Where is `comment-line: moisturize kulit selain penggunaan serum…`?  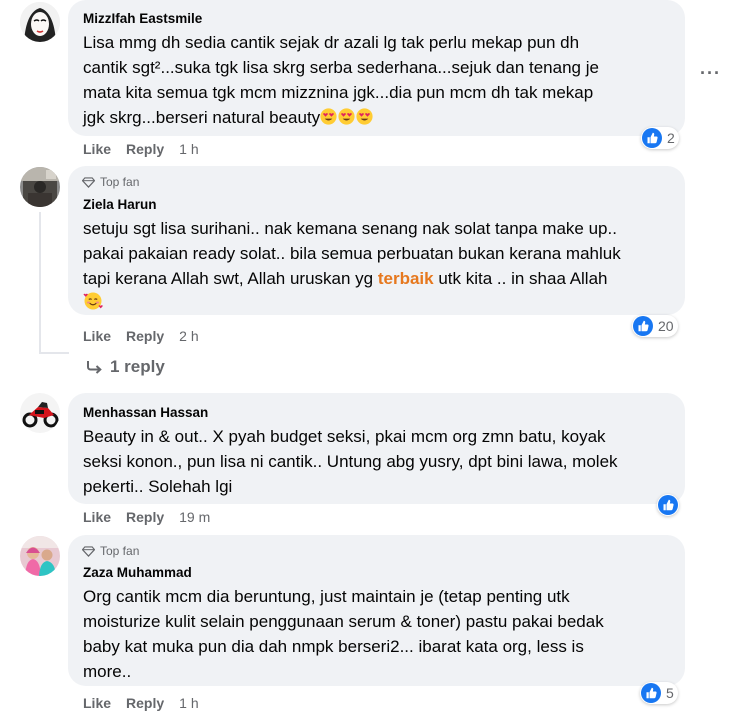
comment-line: moisturize kulit selain penggunaan serum… is located at coordinates (343, 621).